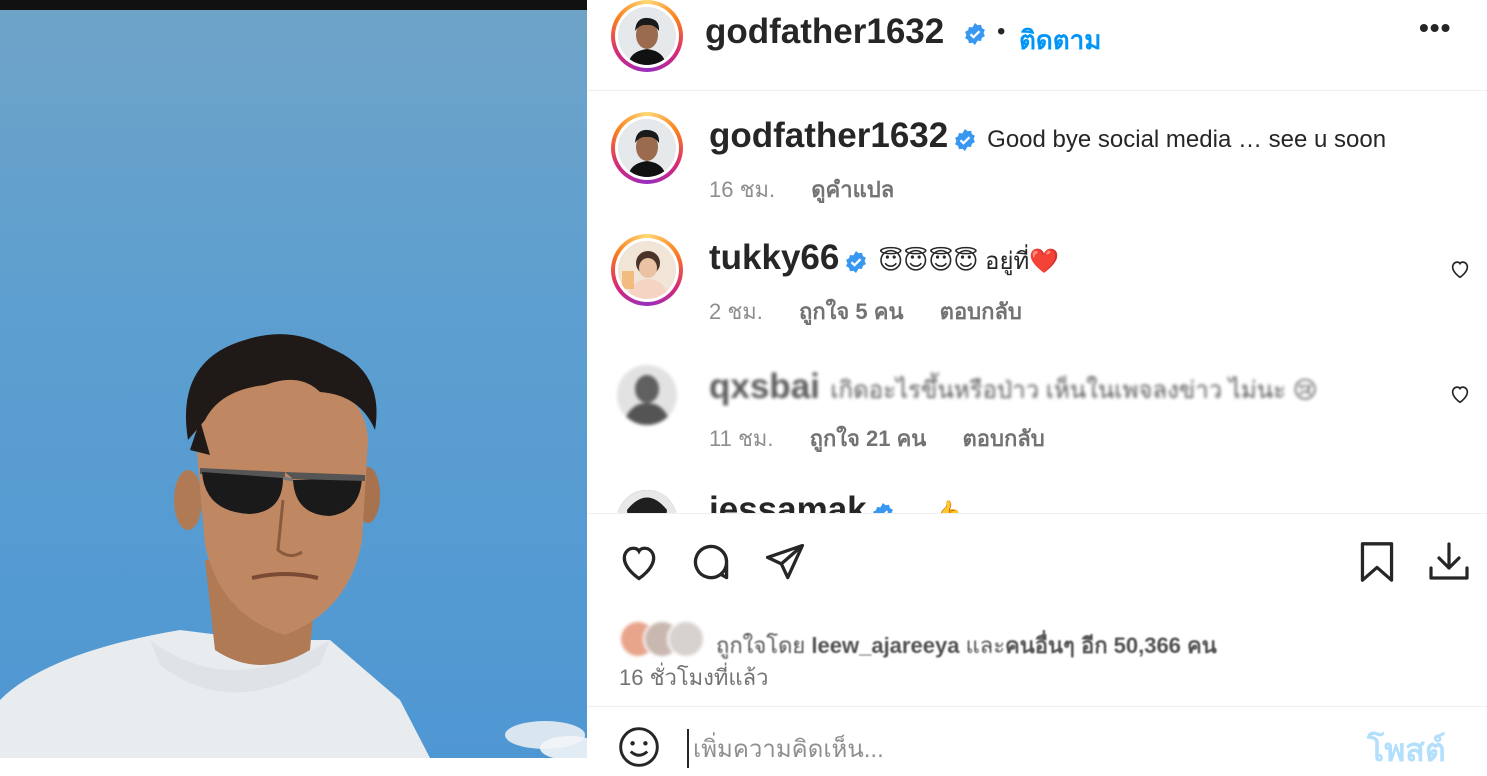  Describe the element at coordinates (1406, 750) in the screenshot. I see `post-comment-button: โพสต์` at that location.